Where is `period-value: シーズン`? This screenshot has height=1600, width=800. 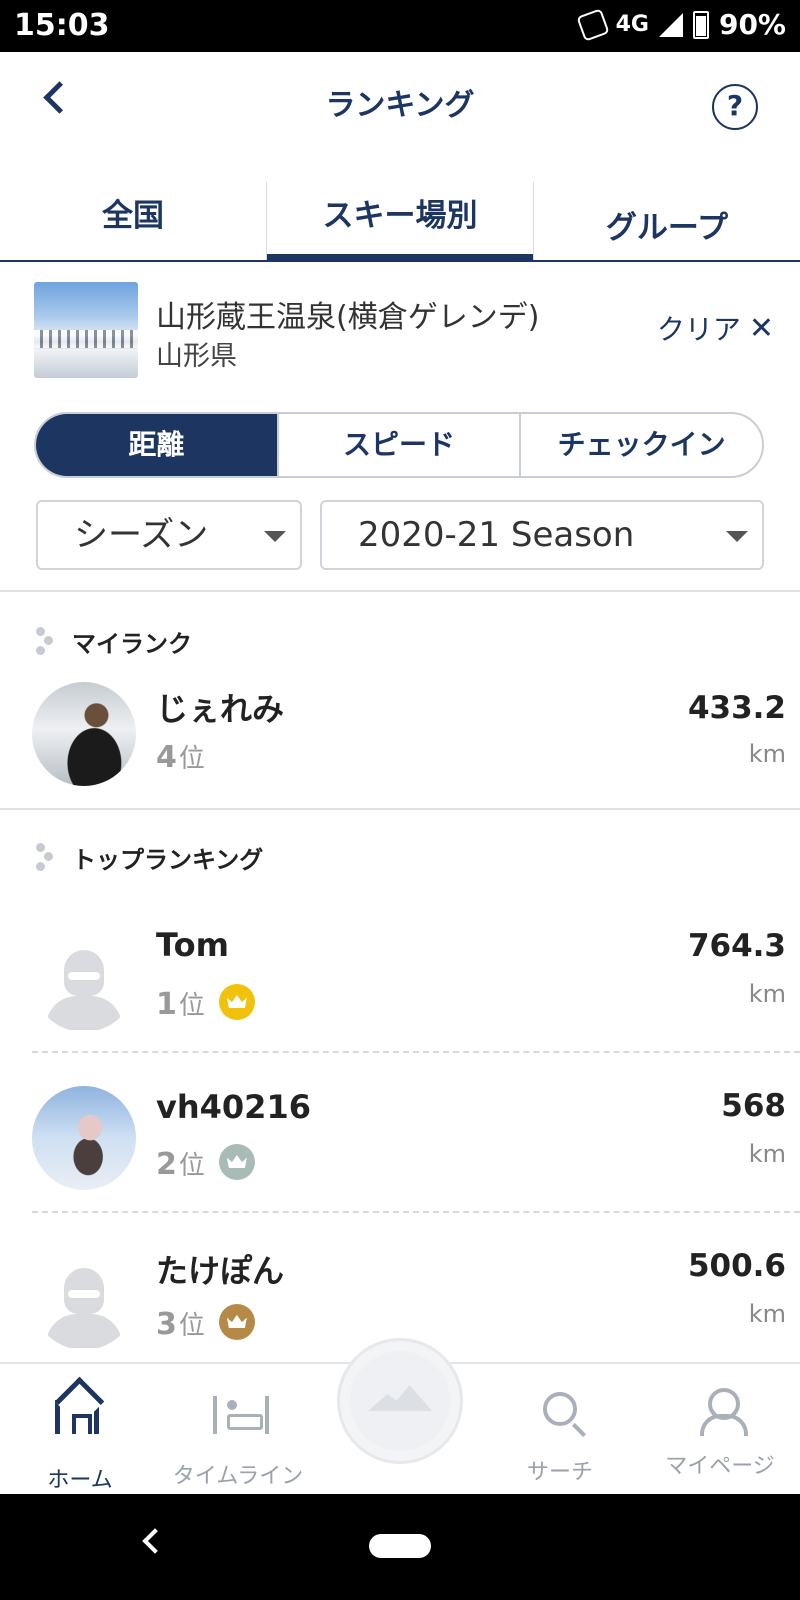 period-value: シーズン is located at coordinates (141, 535).